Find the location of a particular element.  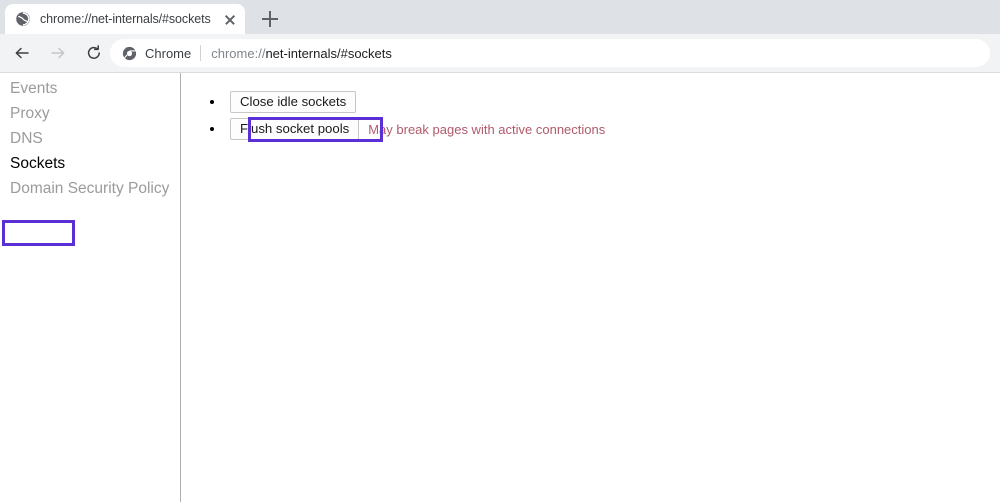

close-icon is located at coordinates (230, 19).